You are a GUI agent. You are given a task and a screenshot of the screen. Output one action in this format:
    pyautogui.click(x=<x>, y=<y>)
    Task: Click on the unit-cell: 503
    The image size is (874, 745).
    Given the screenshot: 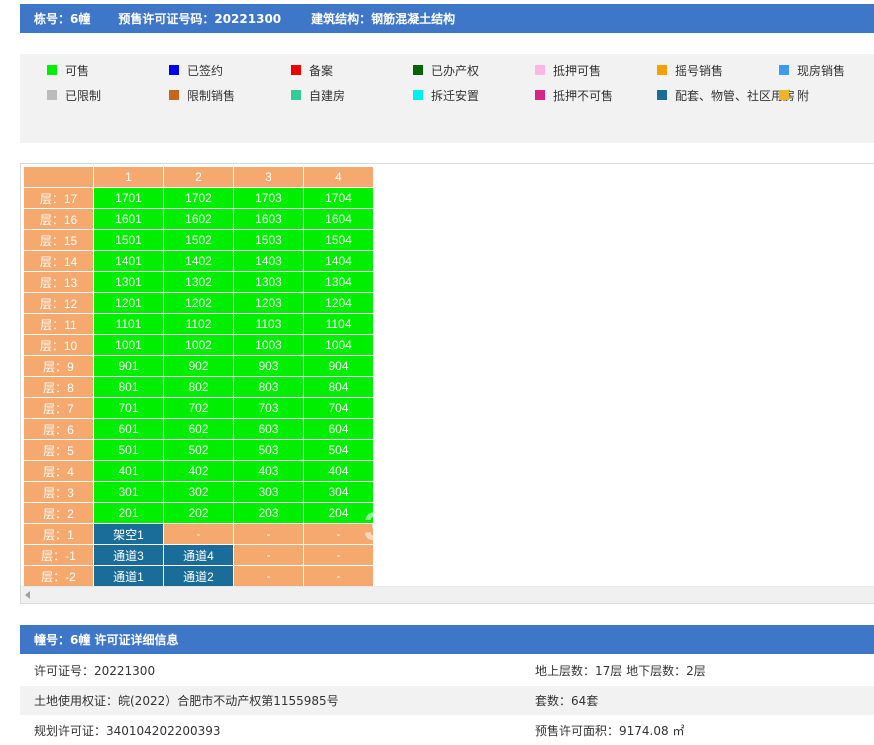 What is the action you would take?
    pyautogui.click(x=268, y=450)
    